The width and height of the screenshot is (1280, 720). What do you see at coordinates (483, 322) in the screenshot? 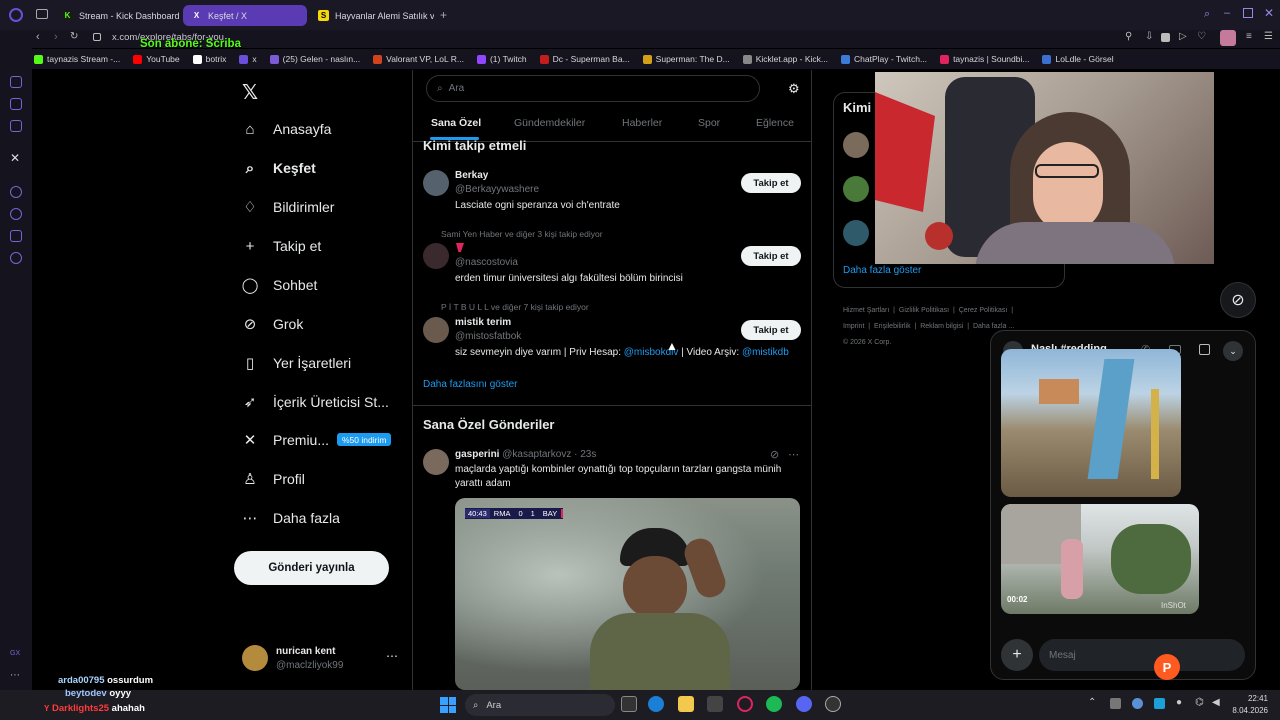
I see `user-name: mistik terim` at bounding box center [483, 322].